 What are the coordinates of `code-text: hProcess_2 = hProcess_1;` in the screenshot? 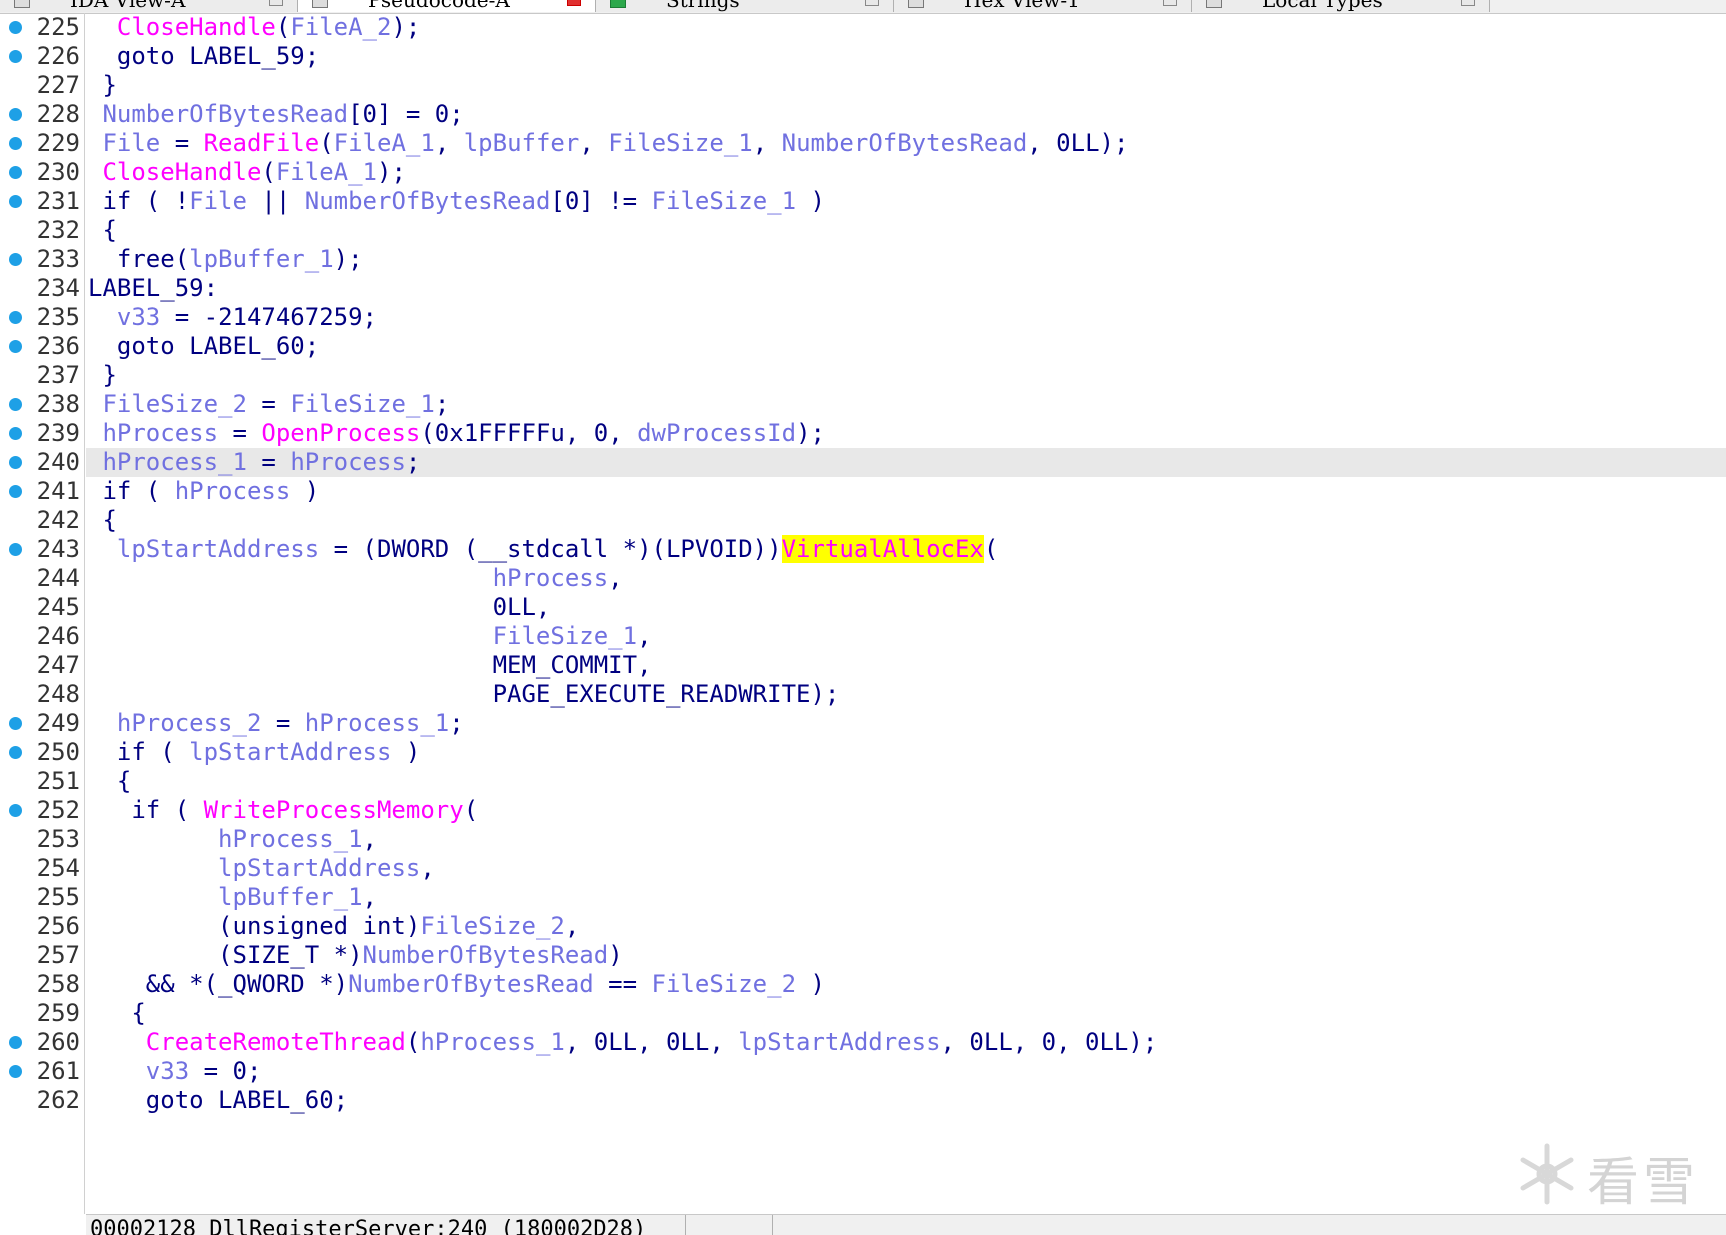 It's located at (906, 723).